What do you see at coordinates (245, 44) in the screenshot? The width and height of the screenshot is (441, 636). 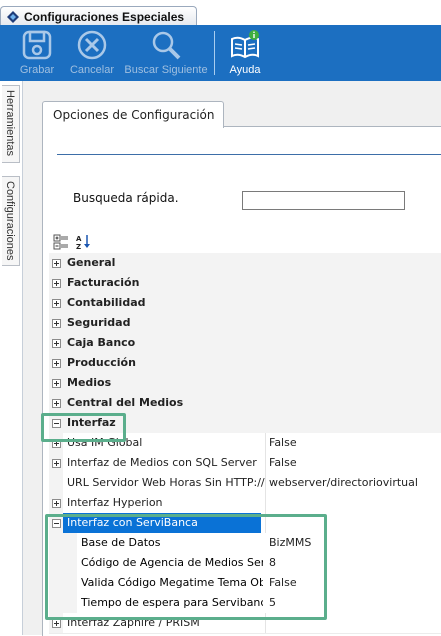 I see `help-book-icon` at bounding box center [245, 44].